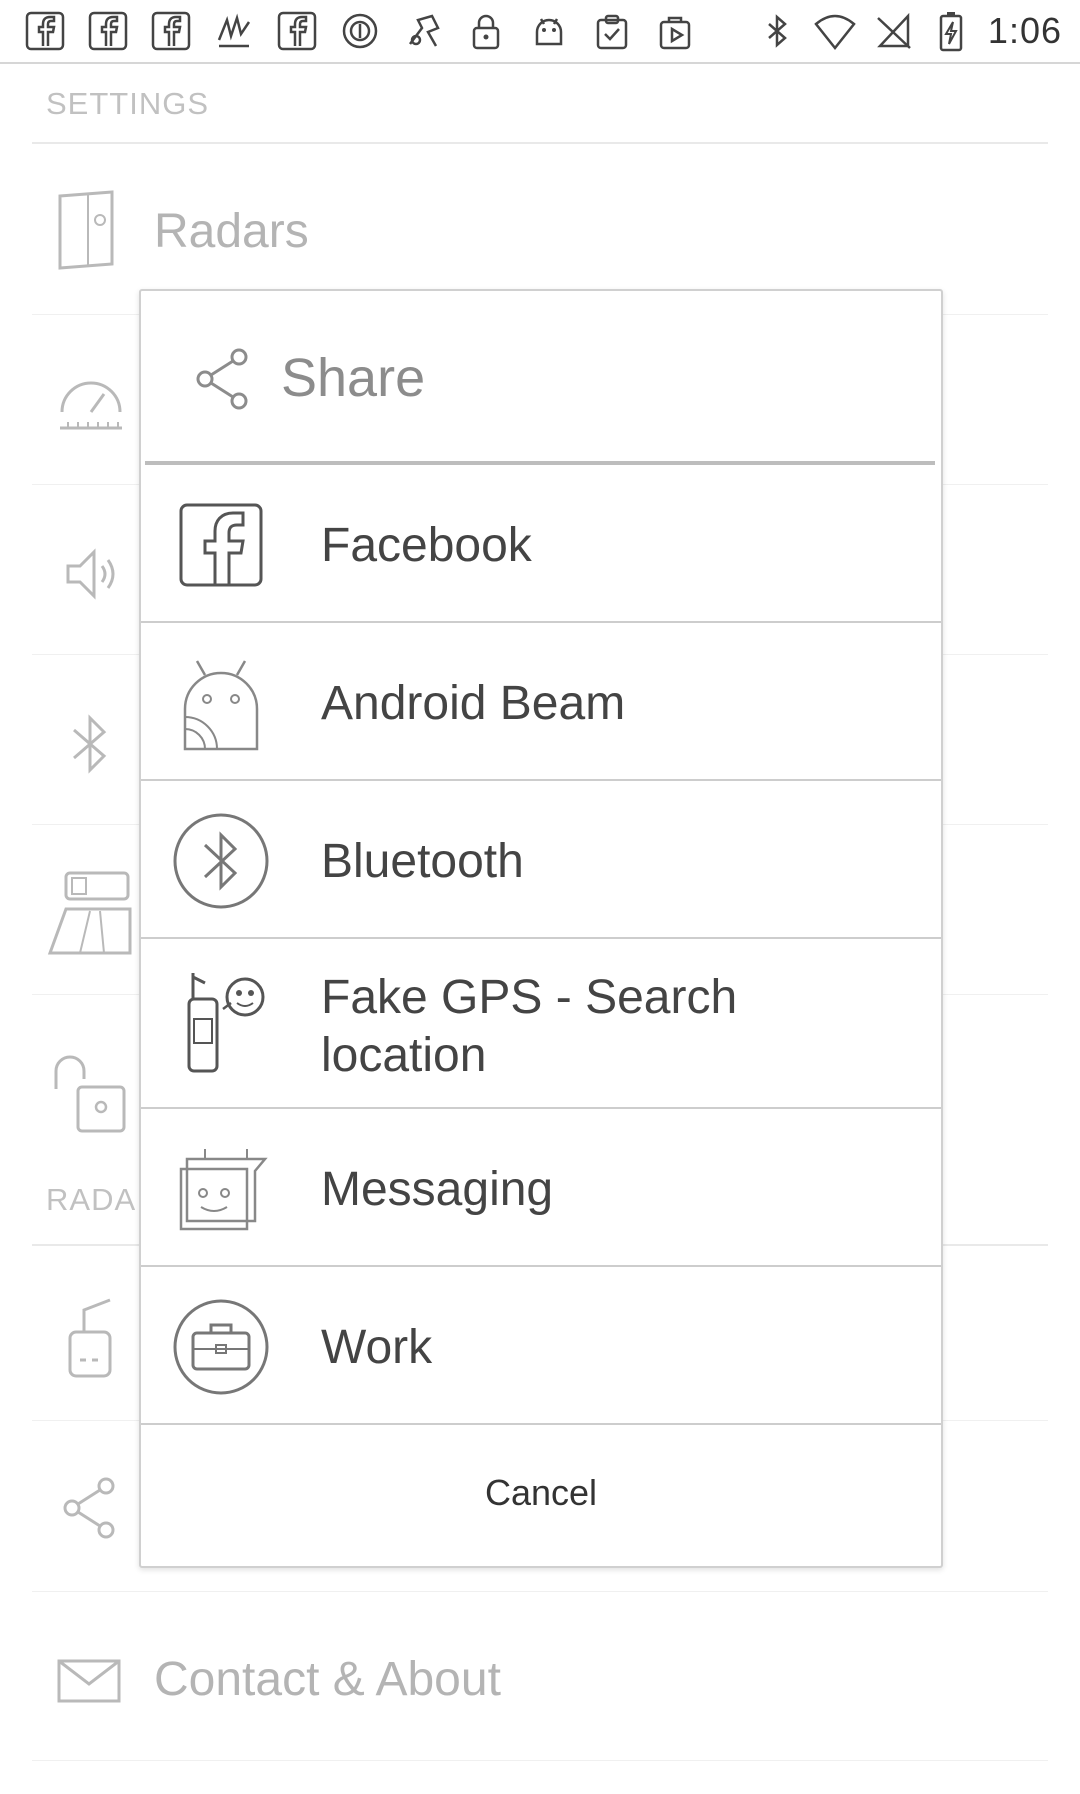  What do you see at coordinates (221, 1189) in the screenshot?
I see `messaging-icon` at bounding box center [221, 1189].